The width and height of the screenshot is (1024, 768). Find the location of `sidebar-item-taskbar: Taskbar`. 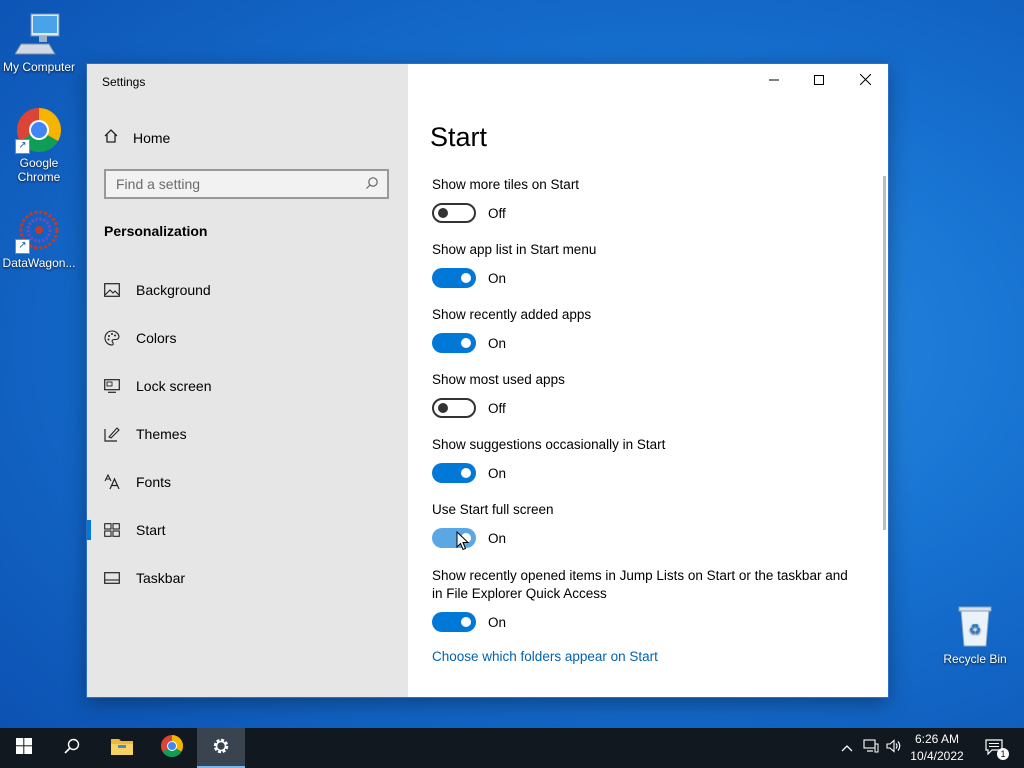

sidebar-item-taskbar: Taskbar is located at coordinates (247, 578).